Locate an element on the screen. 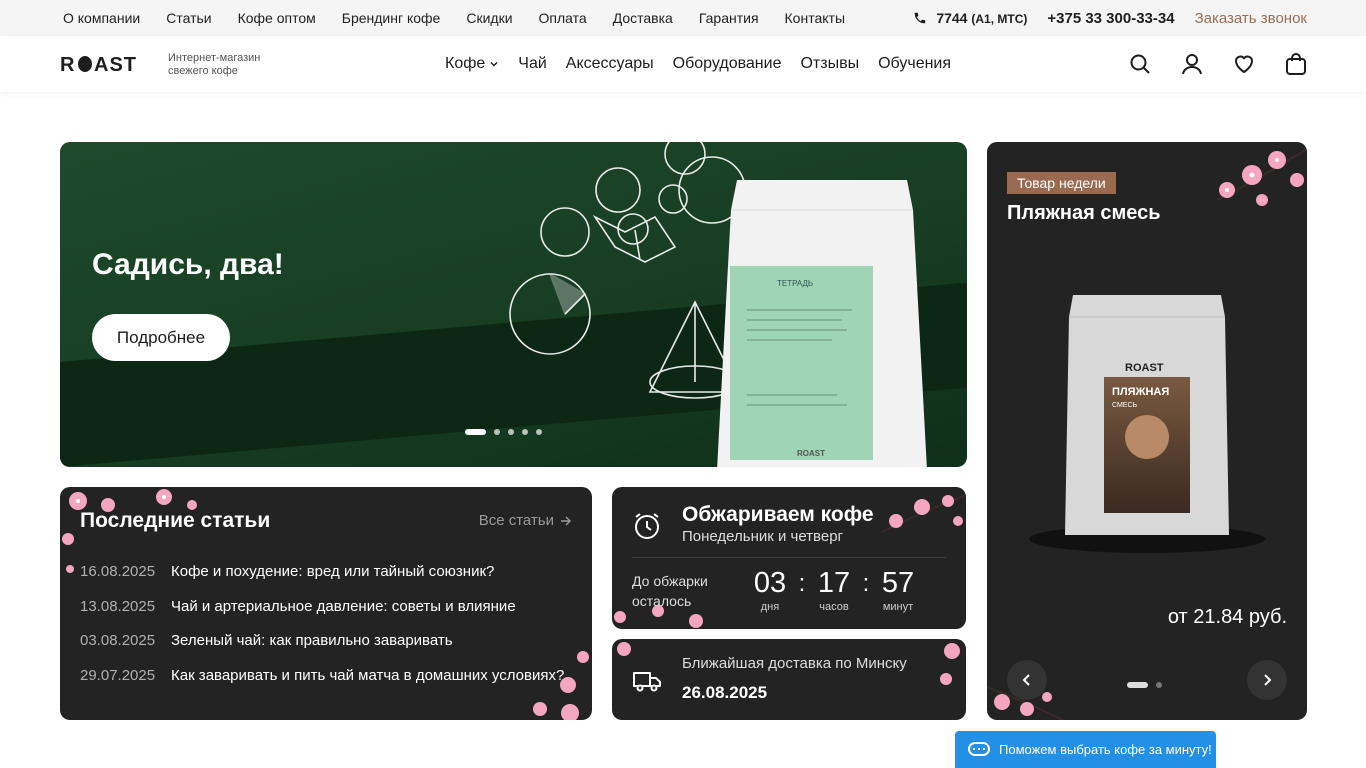 The image size is (1366, 768). phone-icon is located at coordinates (920, 18).